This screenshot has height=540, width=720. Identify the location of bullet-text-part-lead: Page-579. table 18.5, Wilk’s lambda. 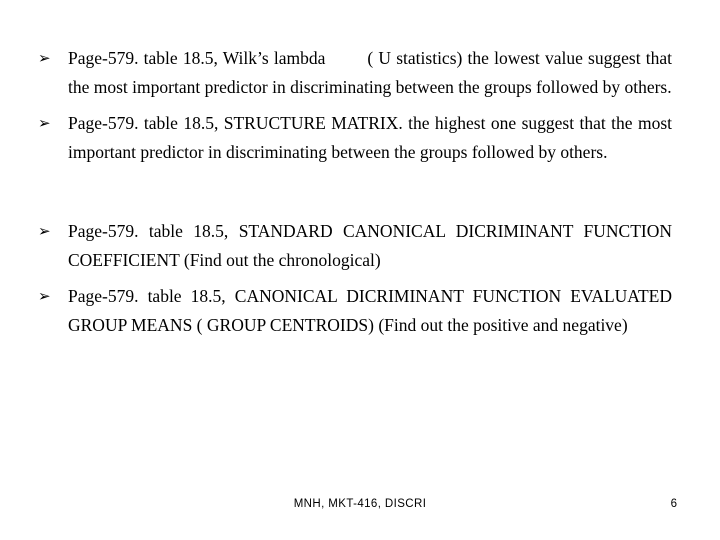
(197, 58).